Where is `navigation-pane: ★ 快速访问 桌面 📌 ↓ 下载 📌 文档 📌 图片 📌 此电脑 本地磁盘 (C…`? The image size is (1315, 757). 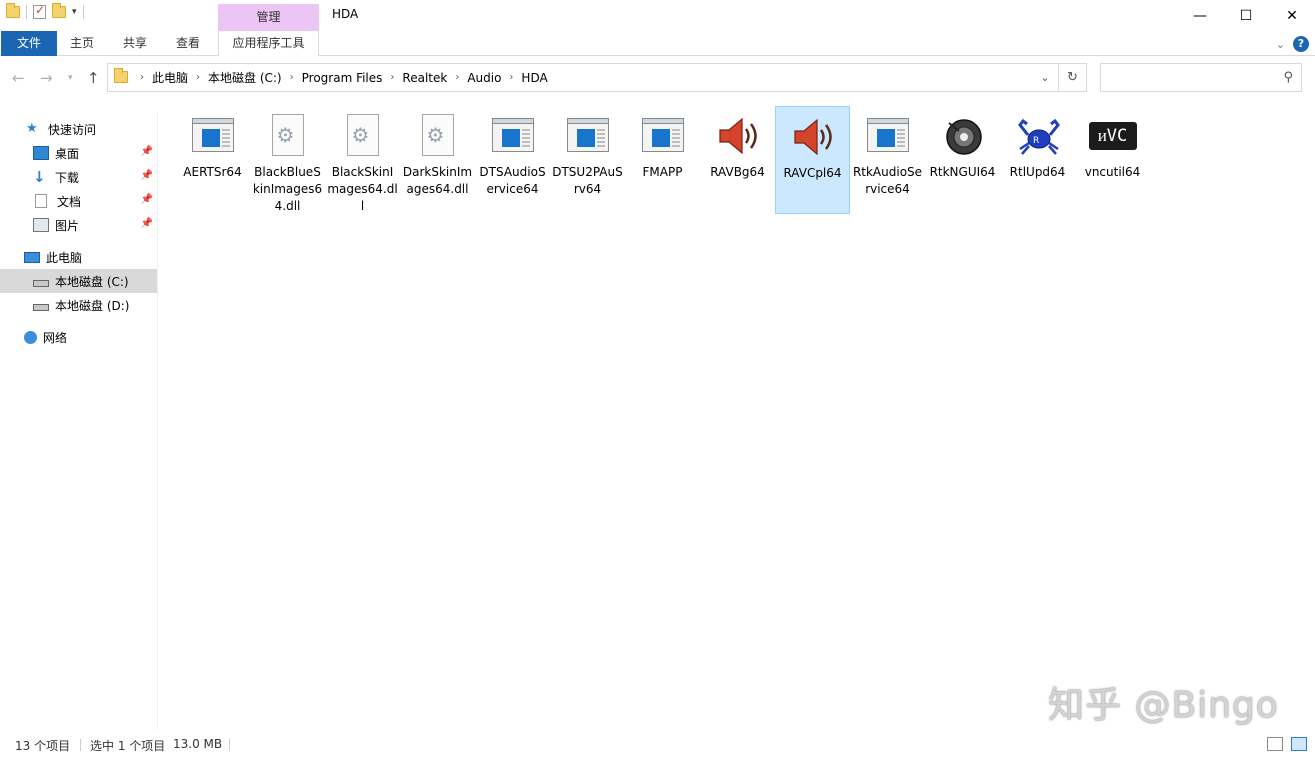 navigation-pane: ★ 快速访问 桌面 📌 ↓ 下载 📌 文档 📌 图片 📌 此电脑 本地磁盘 (C… is located at coordinates (79, 421).